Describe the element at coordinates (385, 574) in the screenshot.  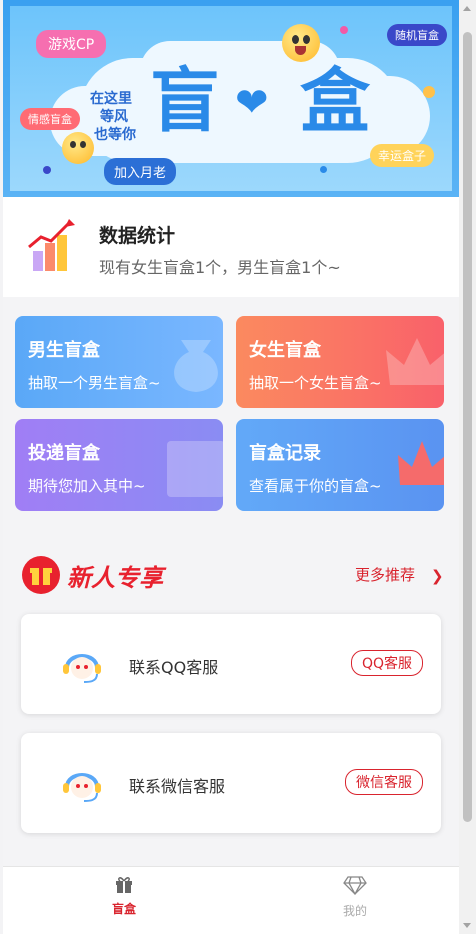
I see `more-recommend-link: 更多推荐` at that location.